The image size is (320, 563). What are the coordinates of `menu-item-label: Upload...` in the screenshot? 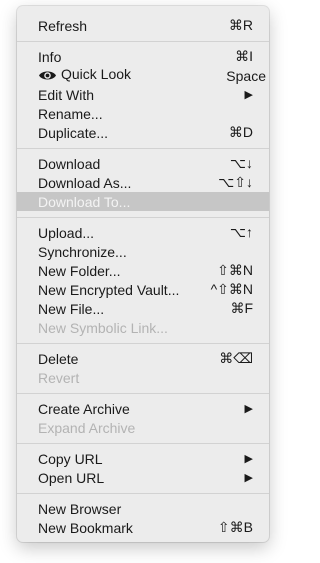 It's located at (66, 232).